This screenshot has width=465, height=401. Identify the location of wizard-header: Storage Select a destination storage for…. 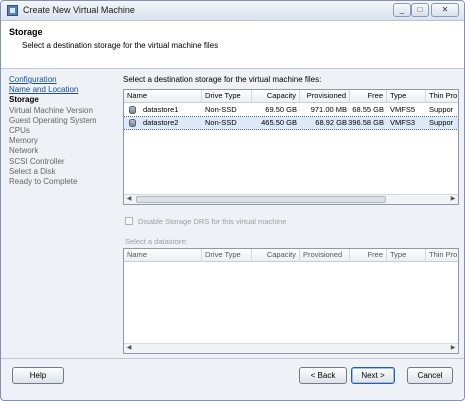
(232, 45).